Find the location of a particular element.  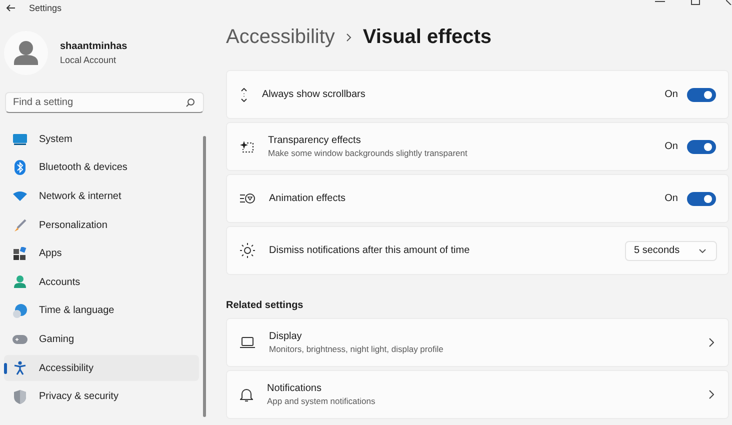

sparkle-frame-icon is located at coordinates (247, 146).